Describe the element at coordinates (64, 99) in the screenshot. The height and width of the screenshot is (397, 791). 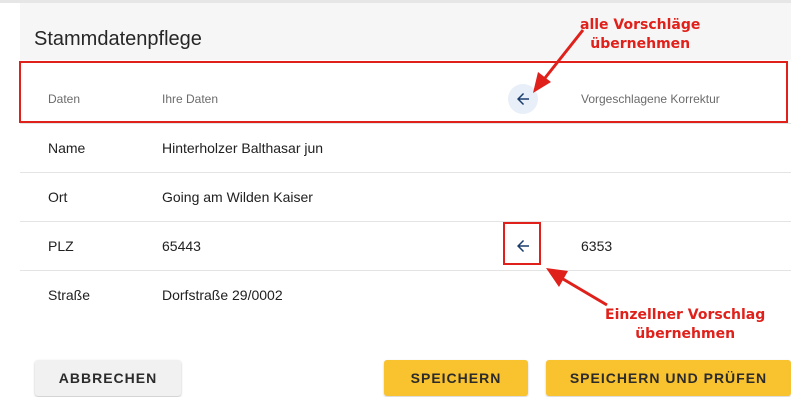
I see `column-header-data: Daten` at that location.